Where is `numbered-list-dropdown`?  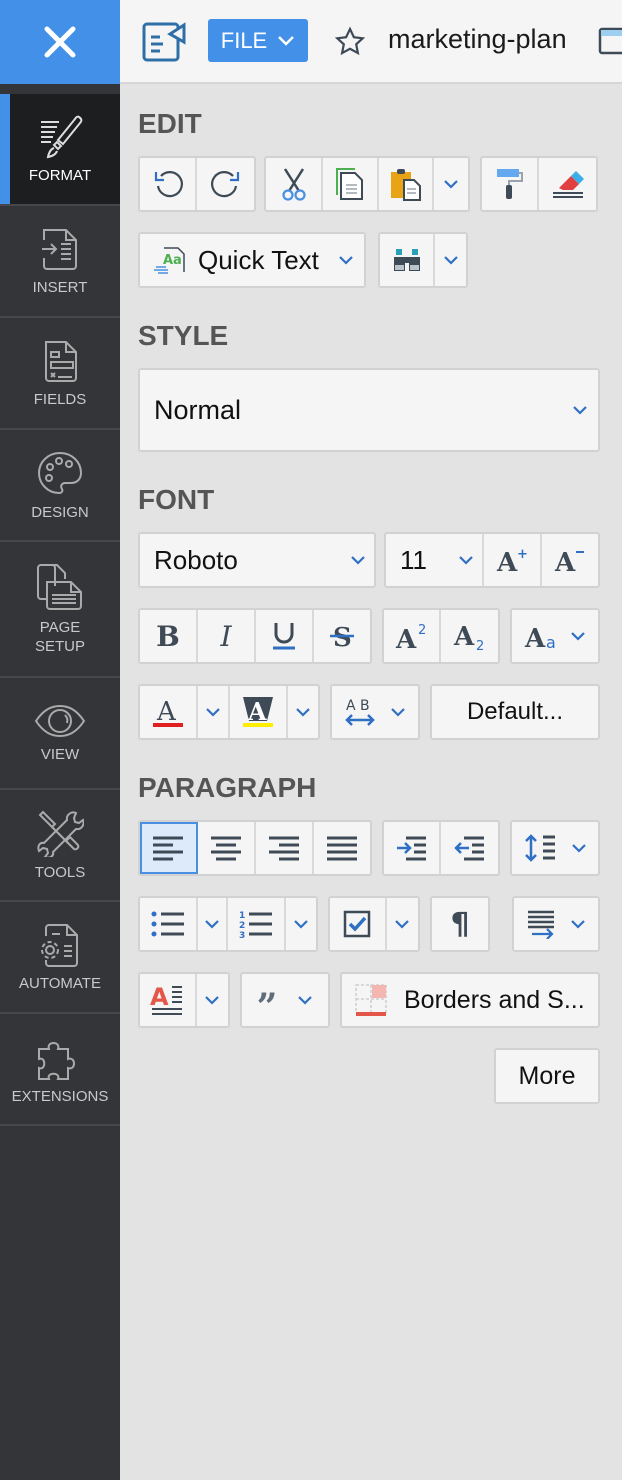
numbered-list-dropdown is located at coordinates (301, 924).